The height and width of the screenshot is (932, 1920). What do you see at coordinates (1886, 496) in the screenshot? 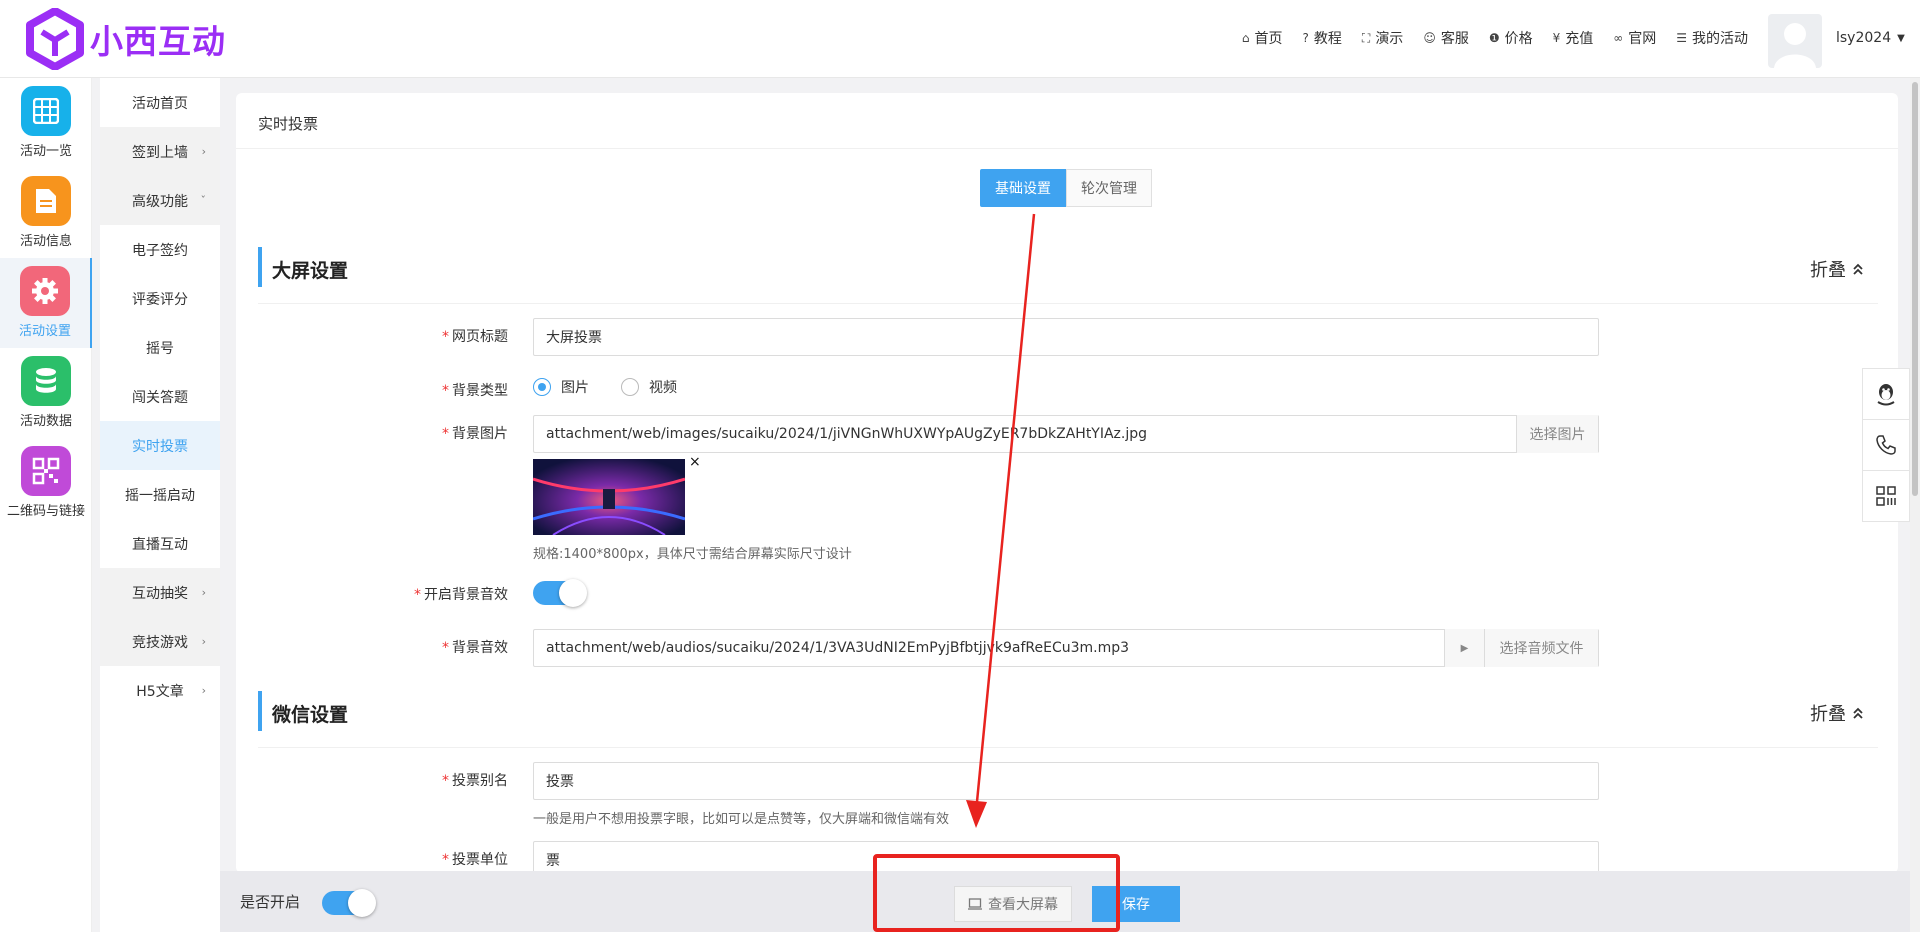
I see `qrcode-contact-button` at bounding box center [1886, 496].